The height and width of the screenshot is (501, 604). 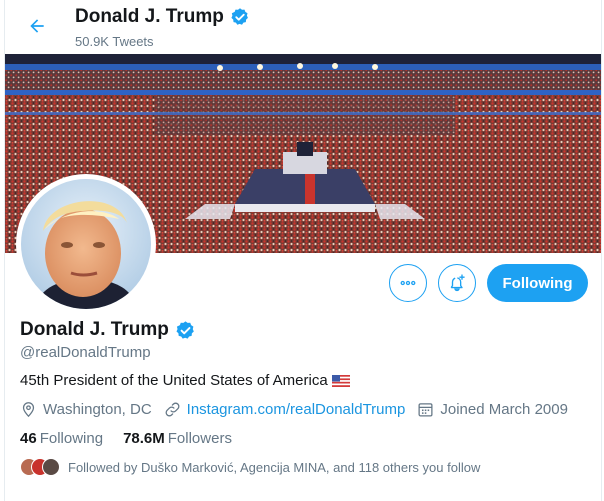 I want to click on location: Washington, DC, so click(x=86, y=409).